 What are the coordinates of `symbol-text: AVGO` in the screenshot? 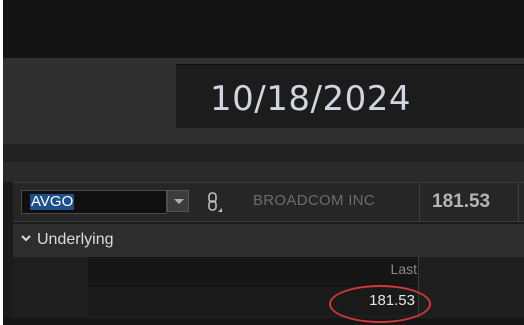 It's located at (52, 201).